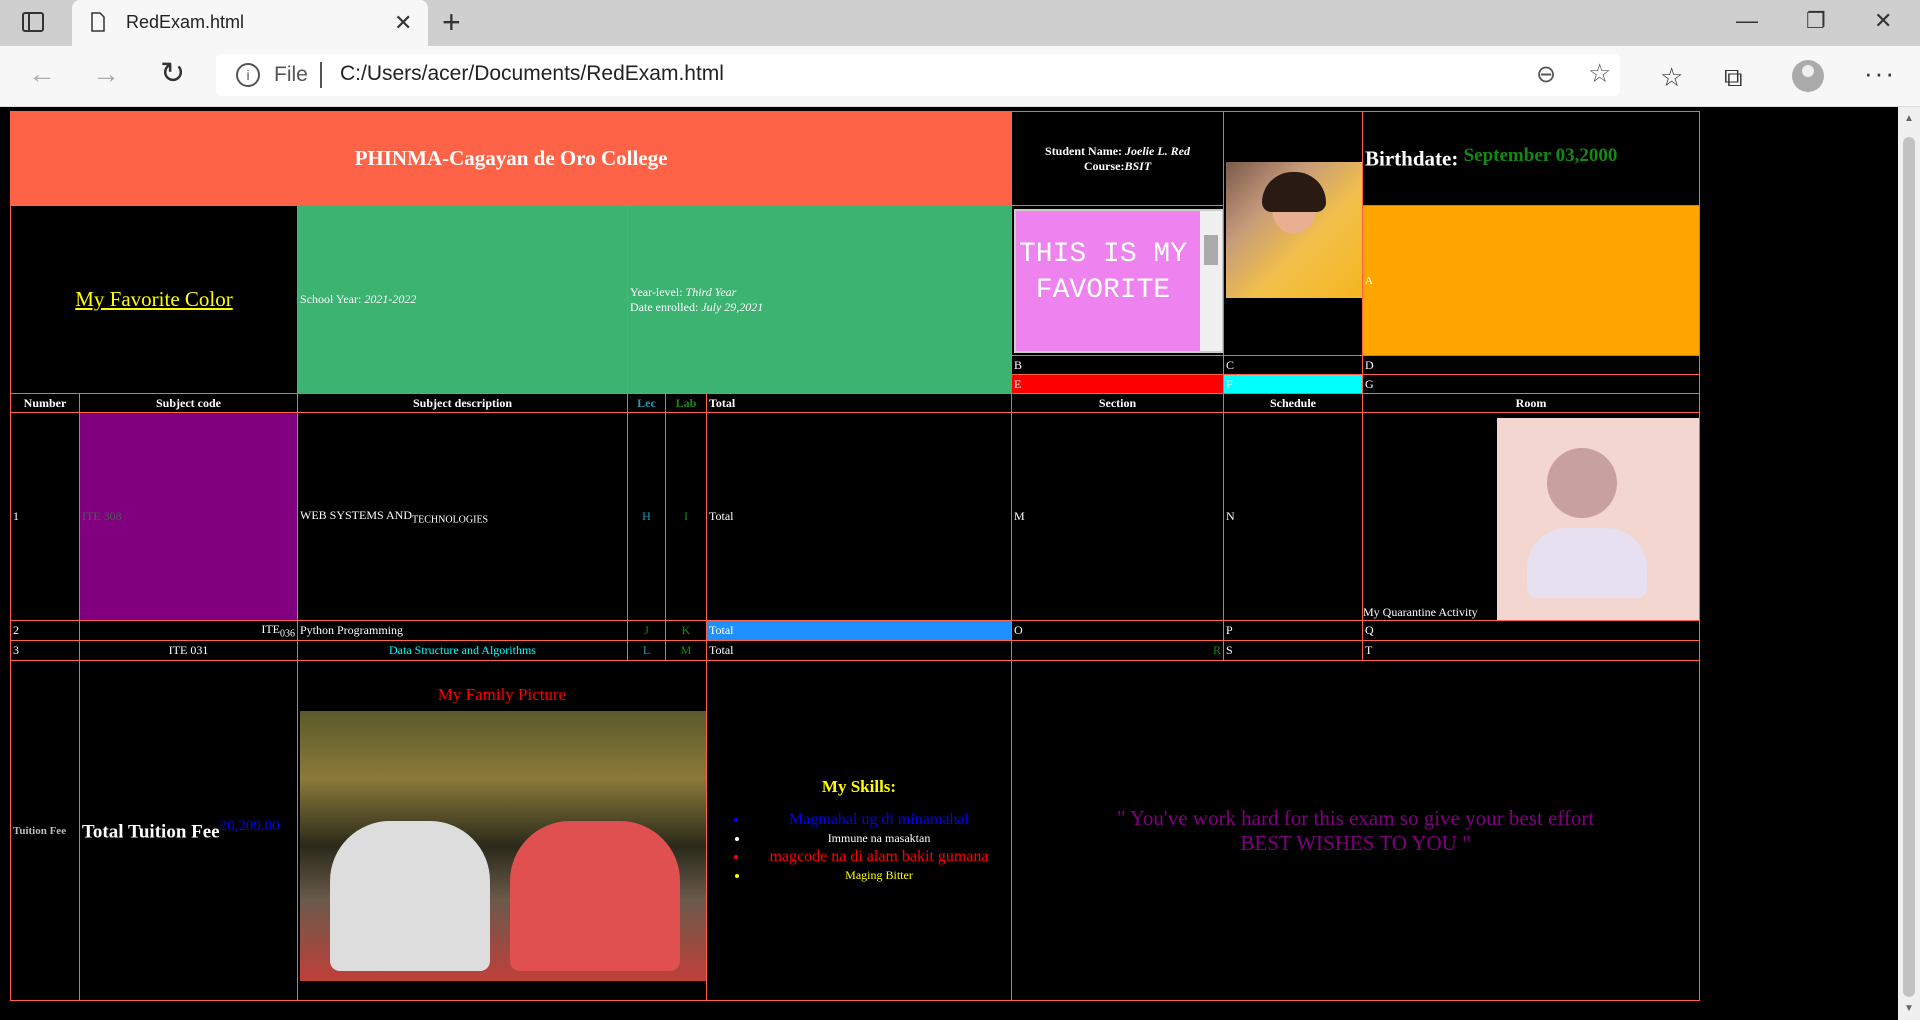  Describe the element at coordinates (188, 403) in the screenshot. I see `header-subject-code: Subject code` at that location.